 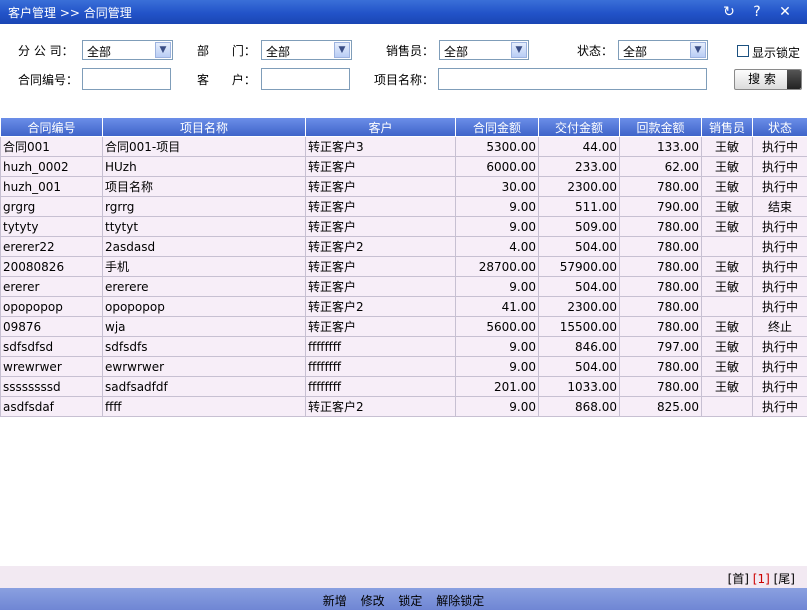 I want to click on table-cell: 15500.00, so click(x=579, y=326).